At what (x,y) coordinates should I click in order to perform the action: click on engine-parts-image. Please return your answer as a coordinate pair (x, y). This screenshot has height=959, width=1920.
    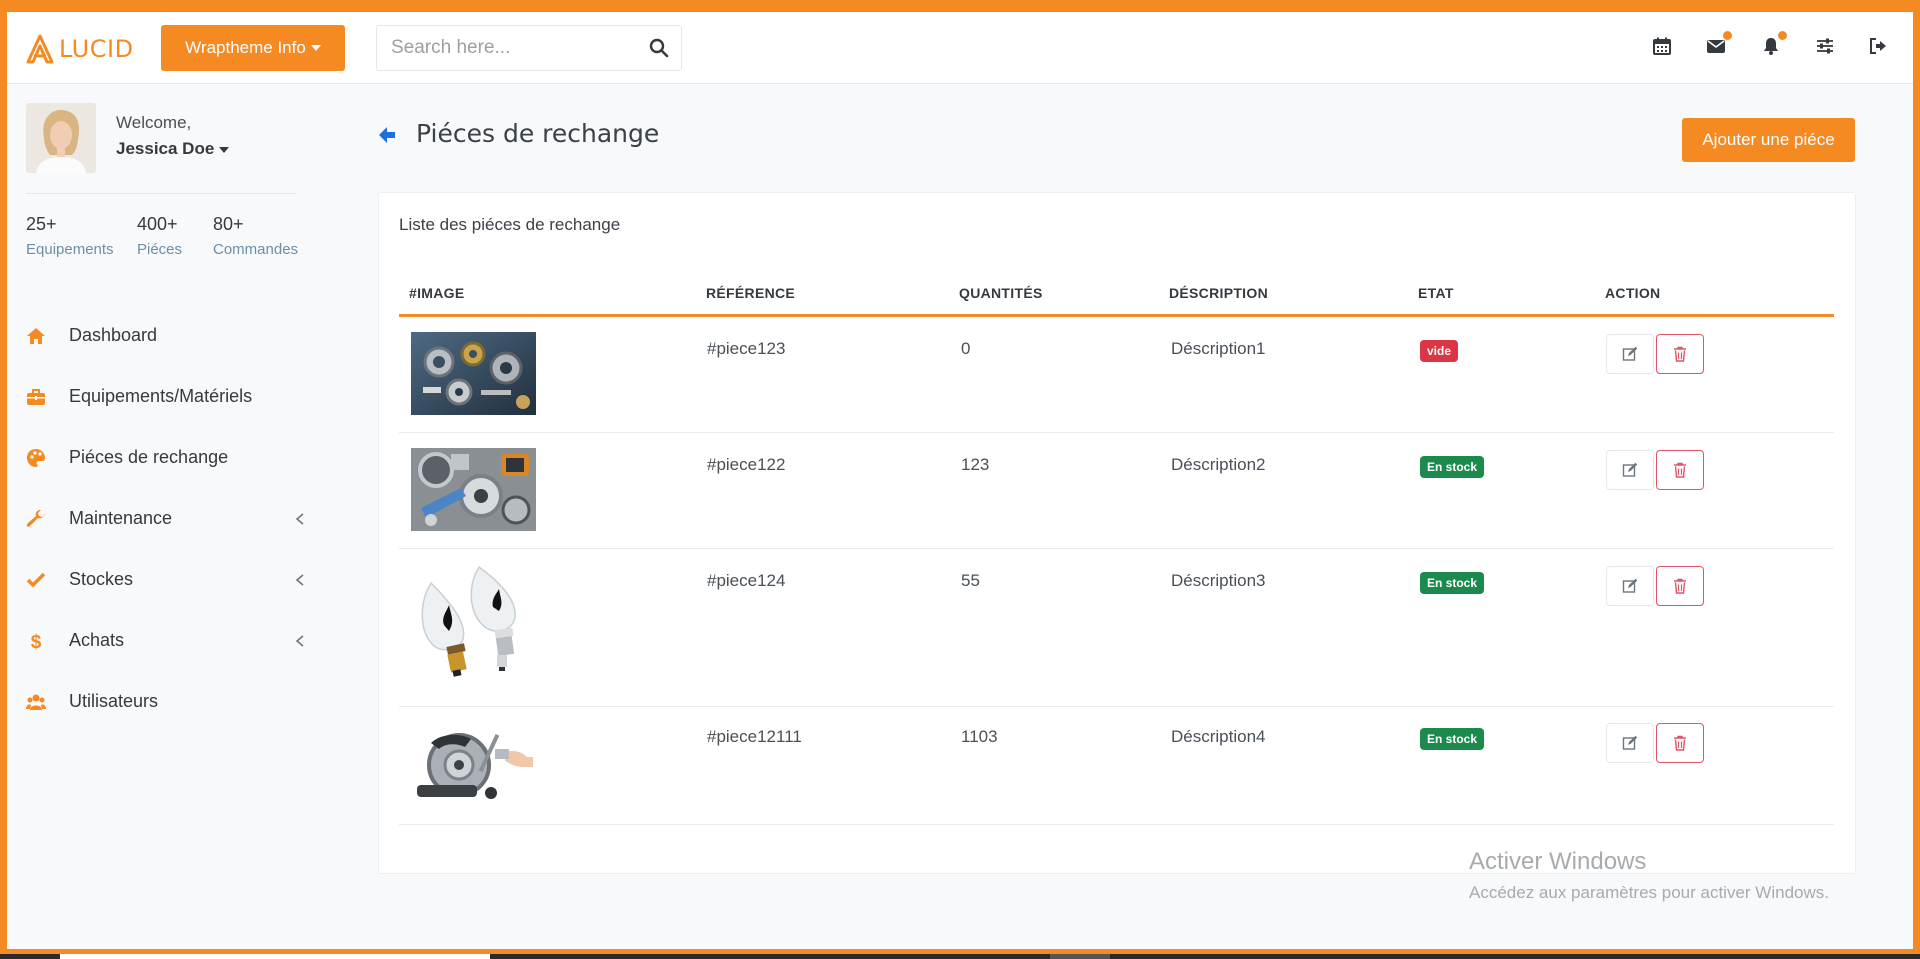
    Looking at the image, I should click on (473, 489).